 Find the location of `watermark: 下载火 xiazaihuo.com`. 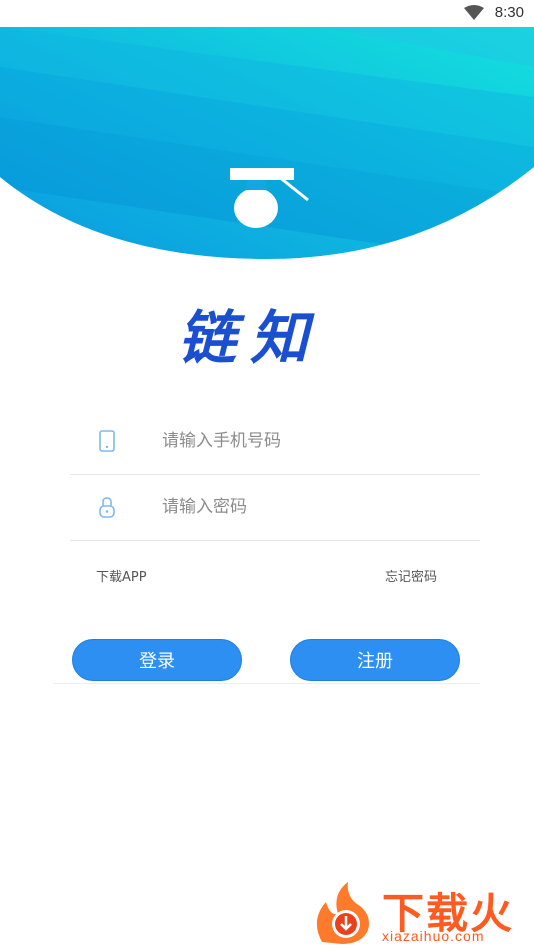

watermark: 下载火 xiazaihuo.com is located at coordinates (423, 912).